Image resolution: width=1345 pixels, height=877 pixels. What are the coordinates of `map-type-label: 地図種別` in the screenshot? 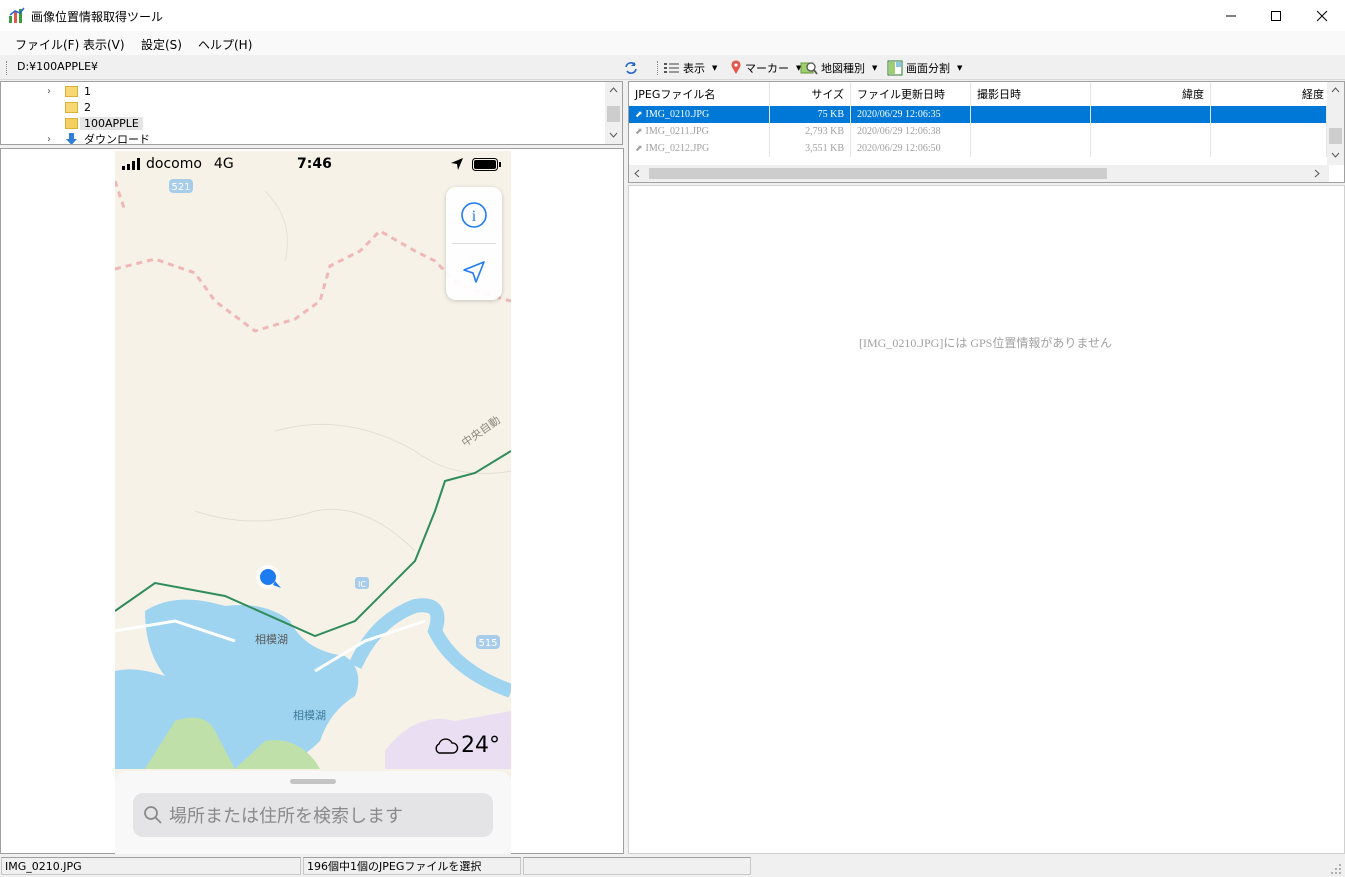 It's located at (843, 68).